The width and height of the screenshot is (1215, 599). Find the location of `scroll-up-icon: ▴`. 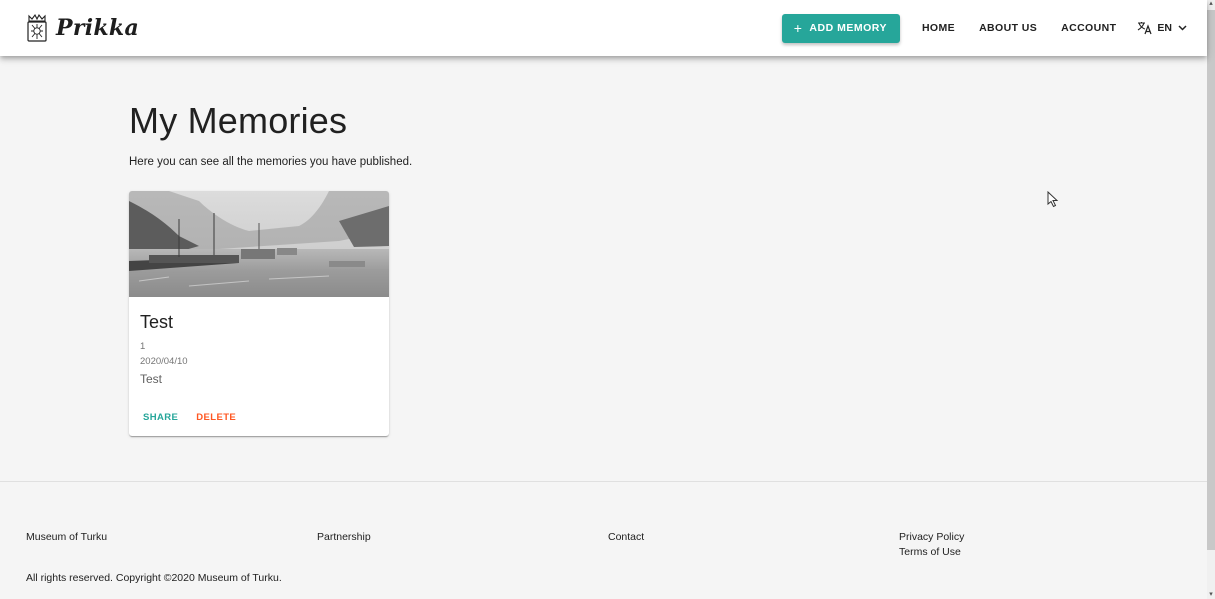

scroll-up-icon: ▴ is located at coordinates (1211, 3).